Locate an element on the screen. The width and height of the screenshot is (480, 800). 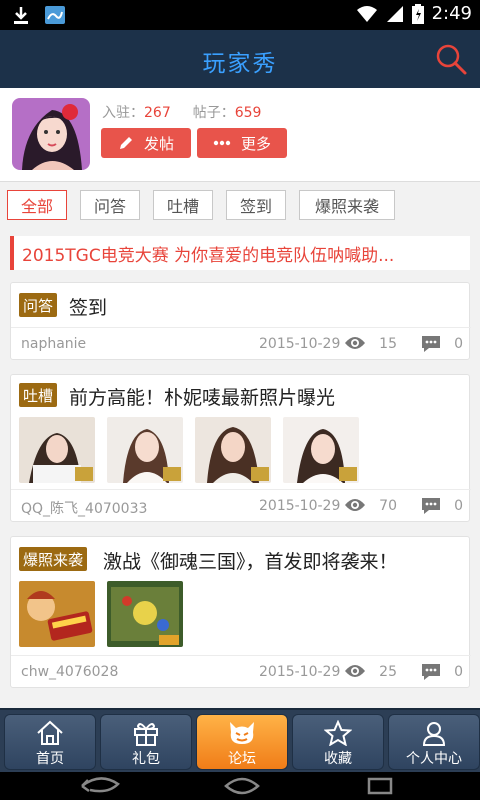
view-count: 25 is located at coordinates (388, 672).